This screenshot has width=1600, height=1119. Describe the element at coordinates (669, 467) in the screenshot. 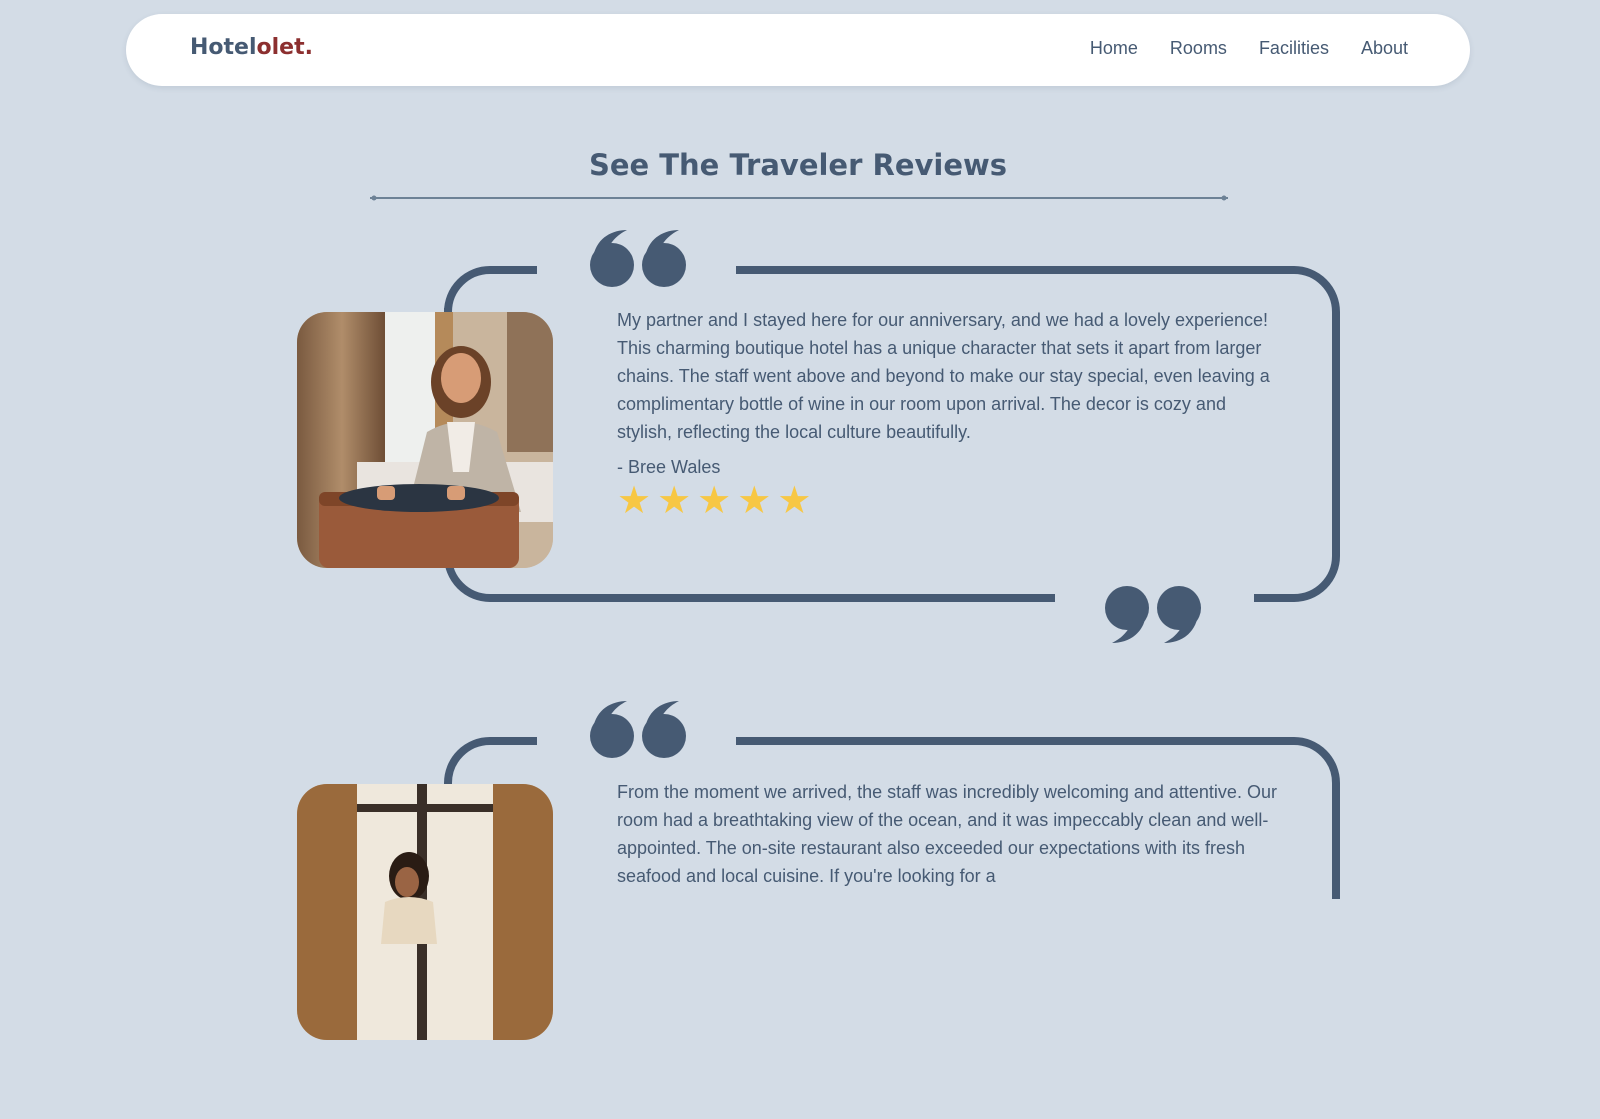

I see `review-author: - Bree Wales` at that location.